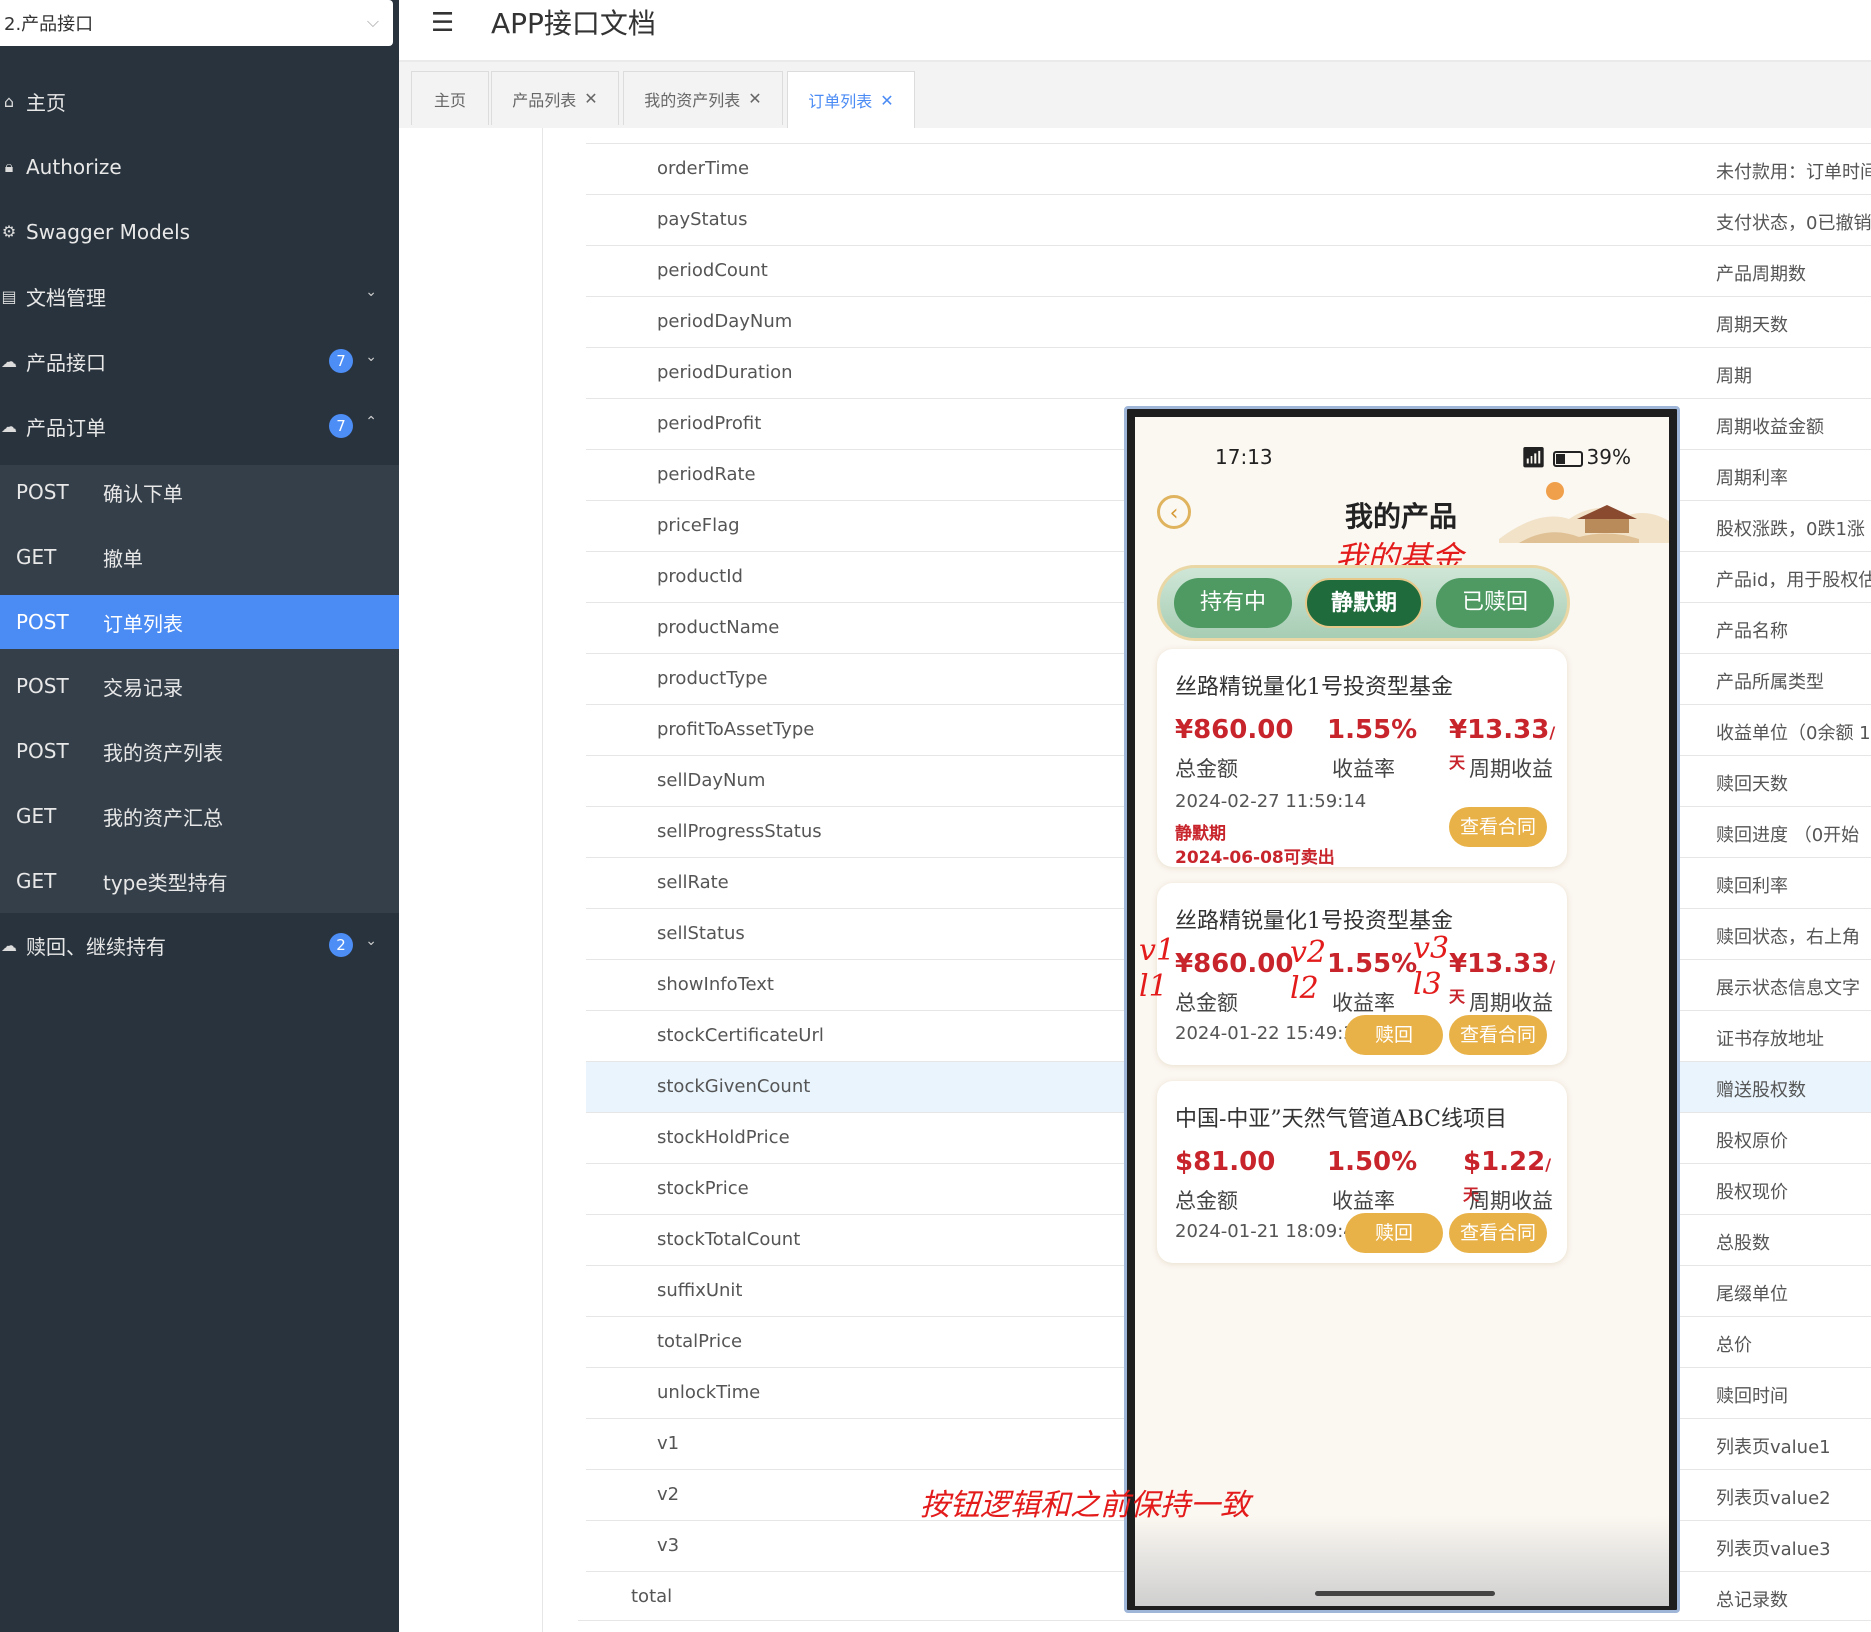  Describe the element at coordinates (544, 100) in the screenshot. I see `tab-label: 产品列表` at that location.